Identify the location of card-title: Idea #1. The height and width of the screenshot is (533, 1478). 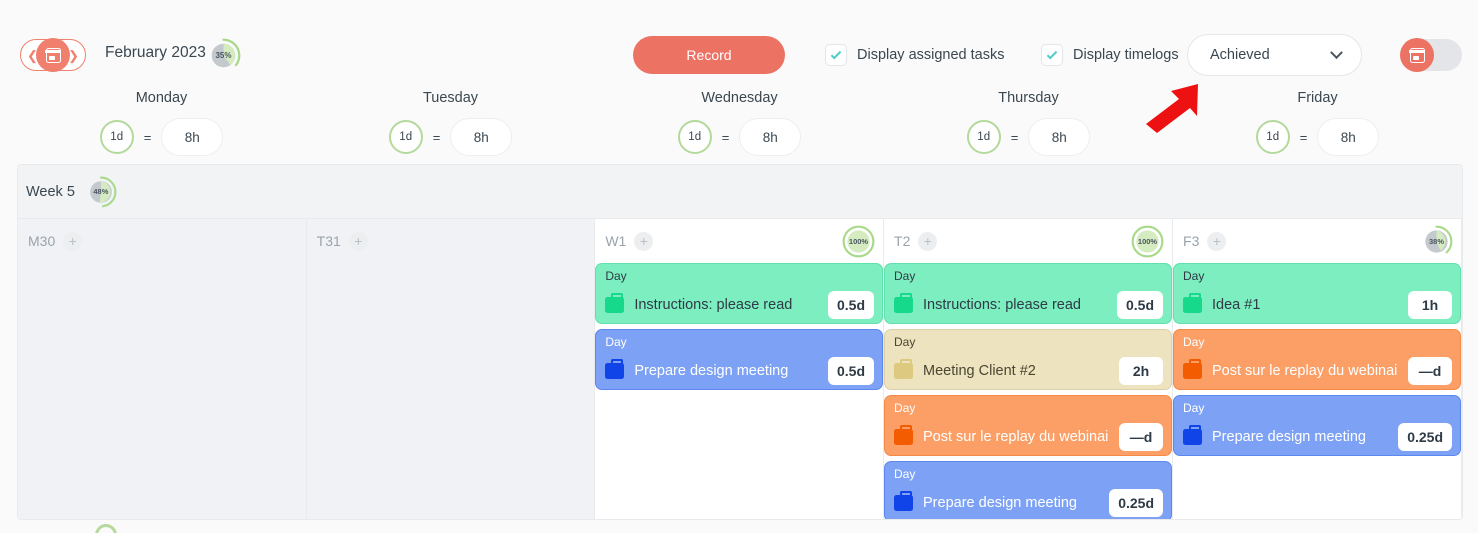
(1236, 305).